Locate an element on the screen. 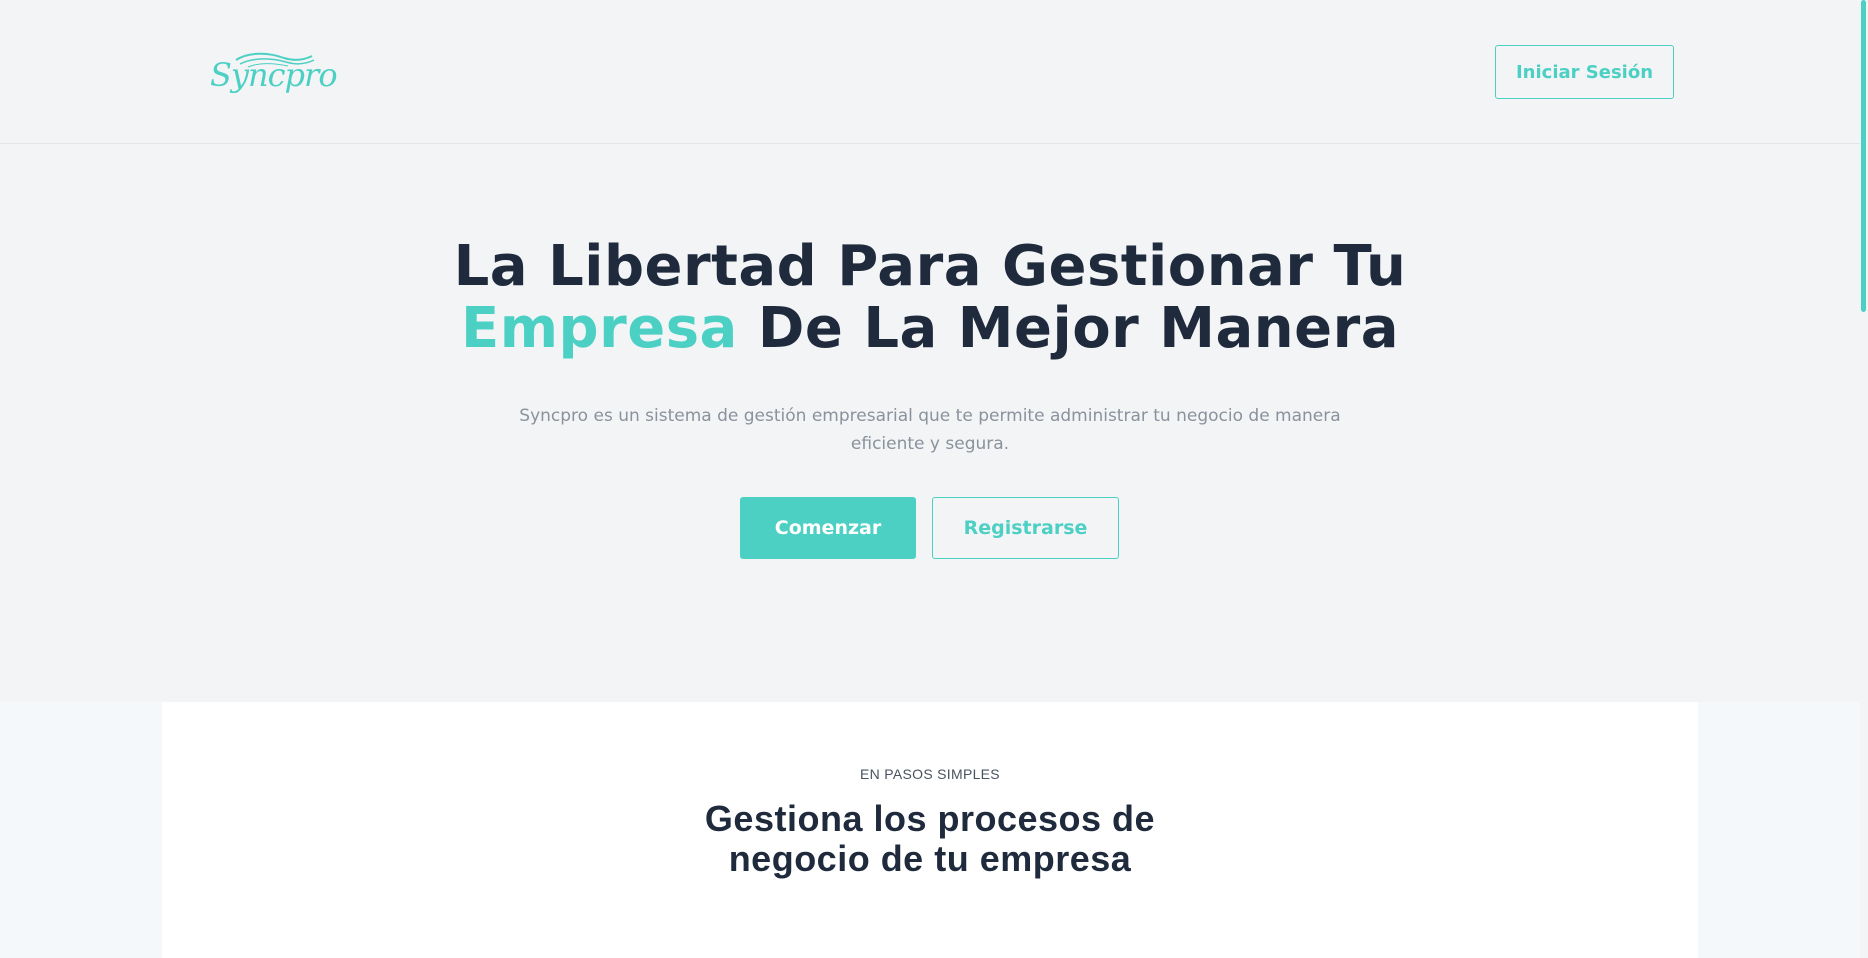 The image size is (1868, 958). login-button: Iniciar Sesión is located at coordinates (1584, 72).